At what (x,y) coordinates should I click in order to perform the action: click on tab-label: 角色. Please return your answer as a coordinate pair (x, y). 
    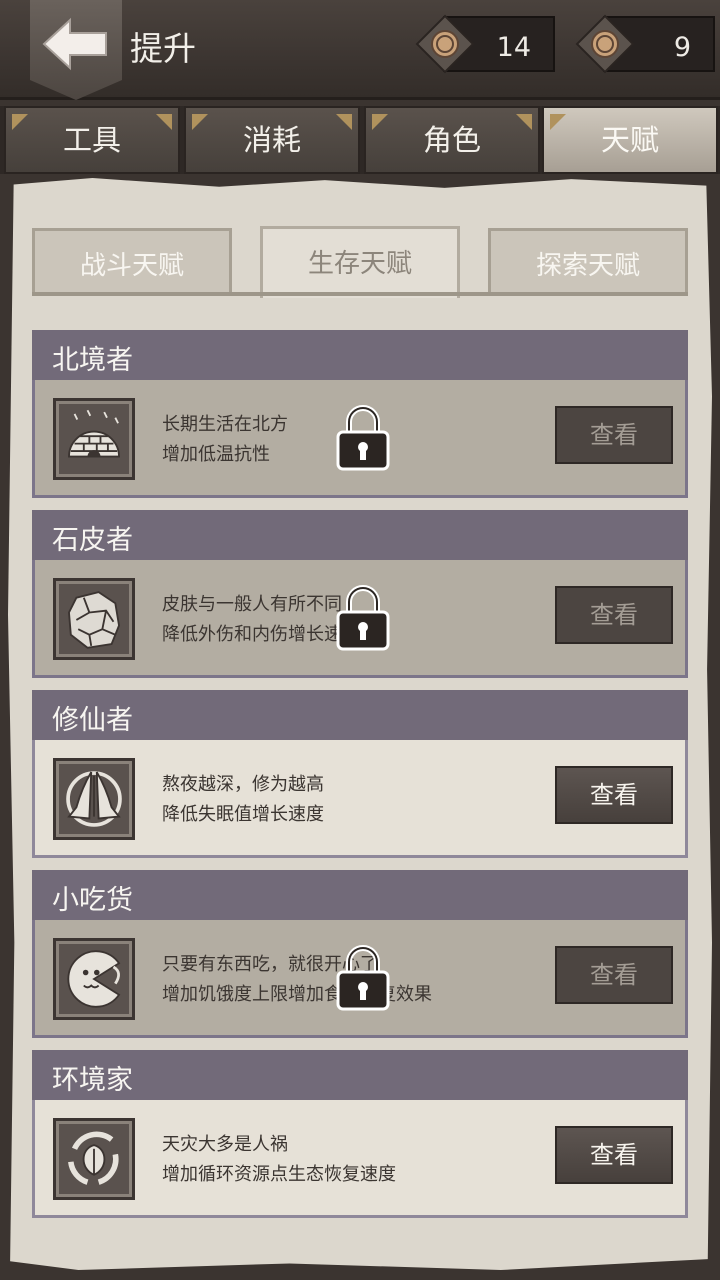
    Looking at the image, I should click on (451, 140).